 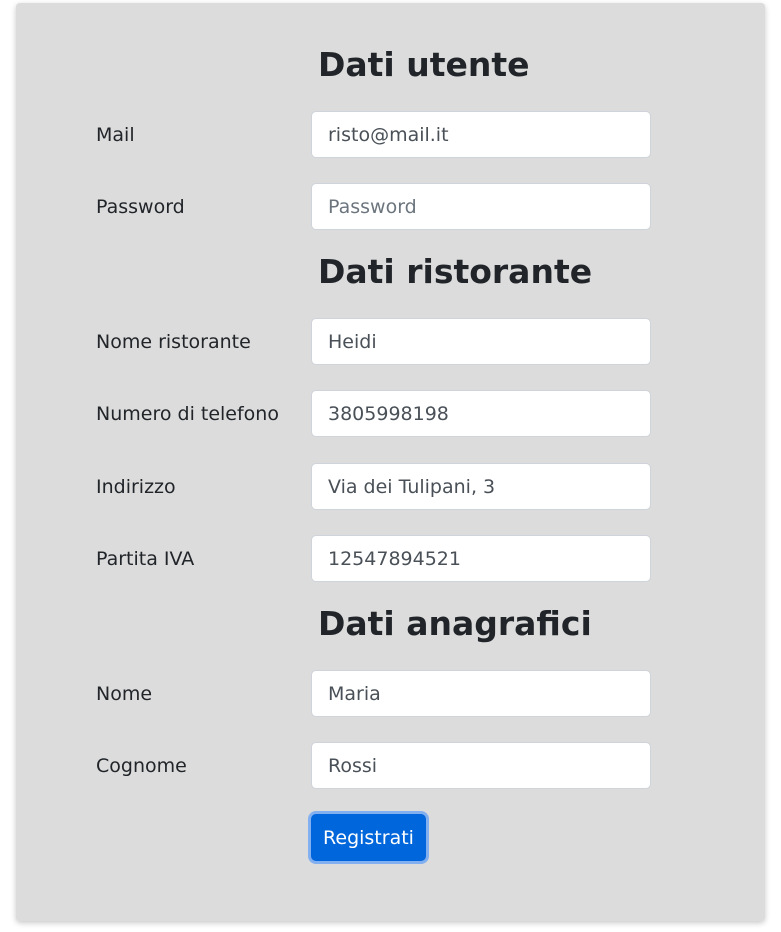 I want to click on phone-number-input, so click(x=481, y=413).